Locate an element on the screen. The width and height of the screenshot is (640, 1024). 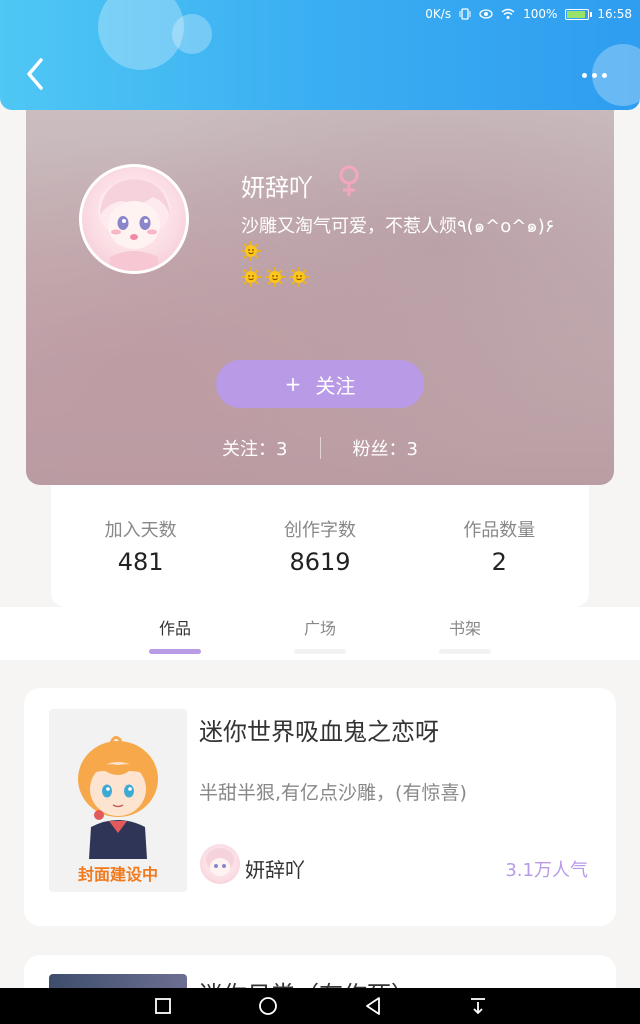
female-gender-icon is located at coordinates (349, 181).